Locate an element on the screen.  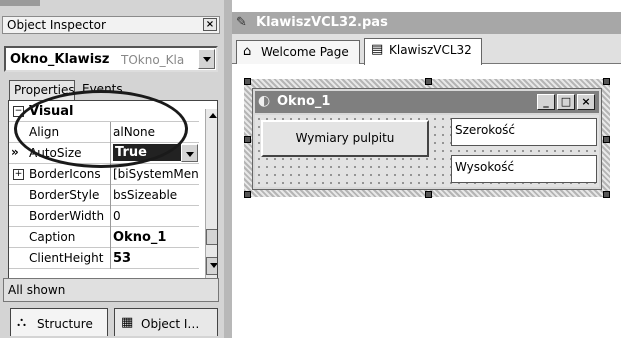
editor-title: KlawiszVCL32.pas is located at coordinates (322, 22).